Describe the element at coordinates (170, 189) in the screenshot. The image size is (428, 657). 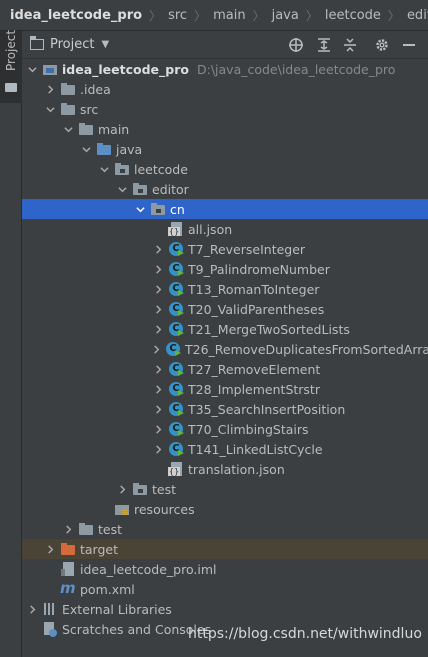
I see `tree-node-label: editor` at that location.